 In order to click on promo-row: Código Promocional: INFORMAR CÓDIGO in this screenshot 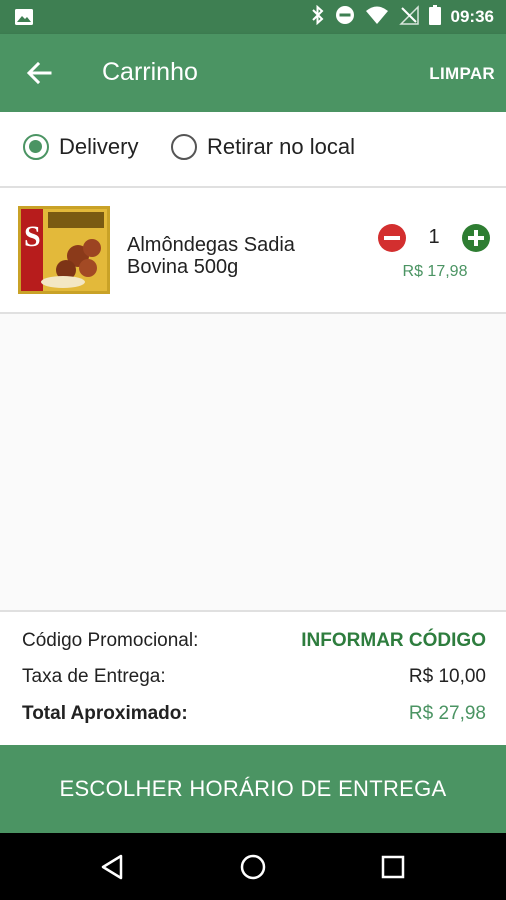, I will do `click(254, 642)`.